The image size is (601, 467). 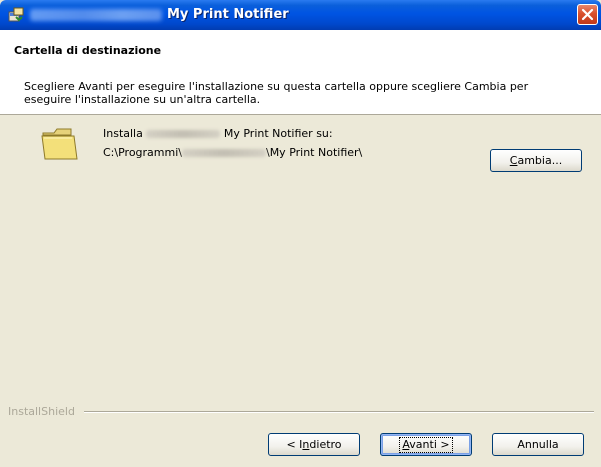 What do you see at coordinates (300, 15) in the screenshot?
I see `title-bar: My Print Notifier` at bounding box center [300, 15].